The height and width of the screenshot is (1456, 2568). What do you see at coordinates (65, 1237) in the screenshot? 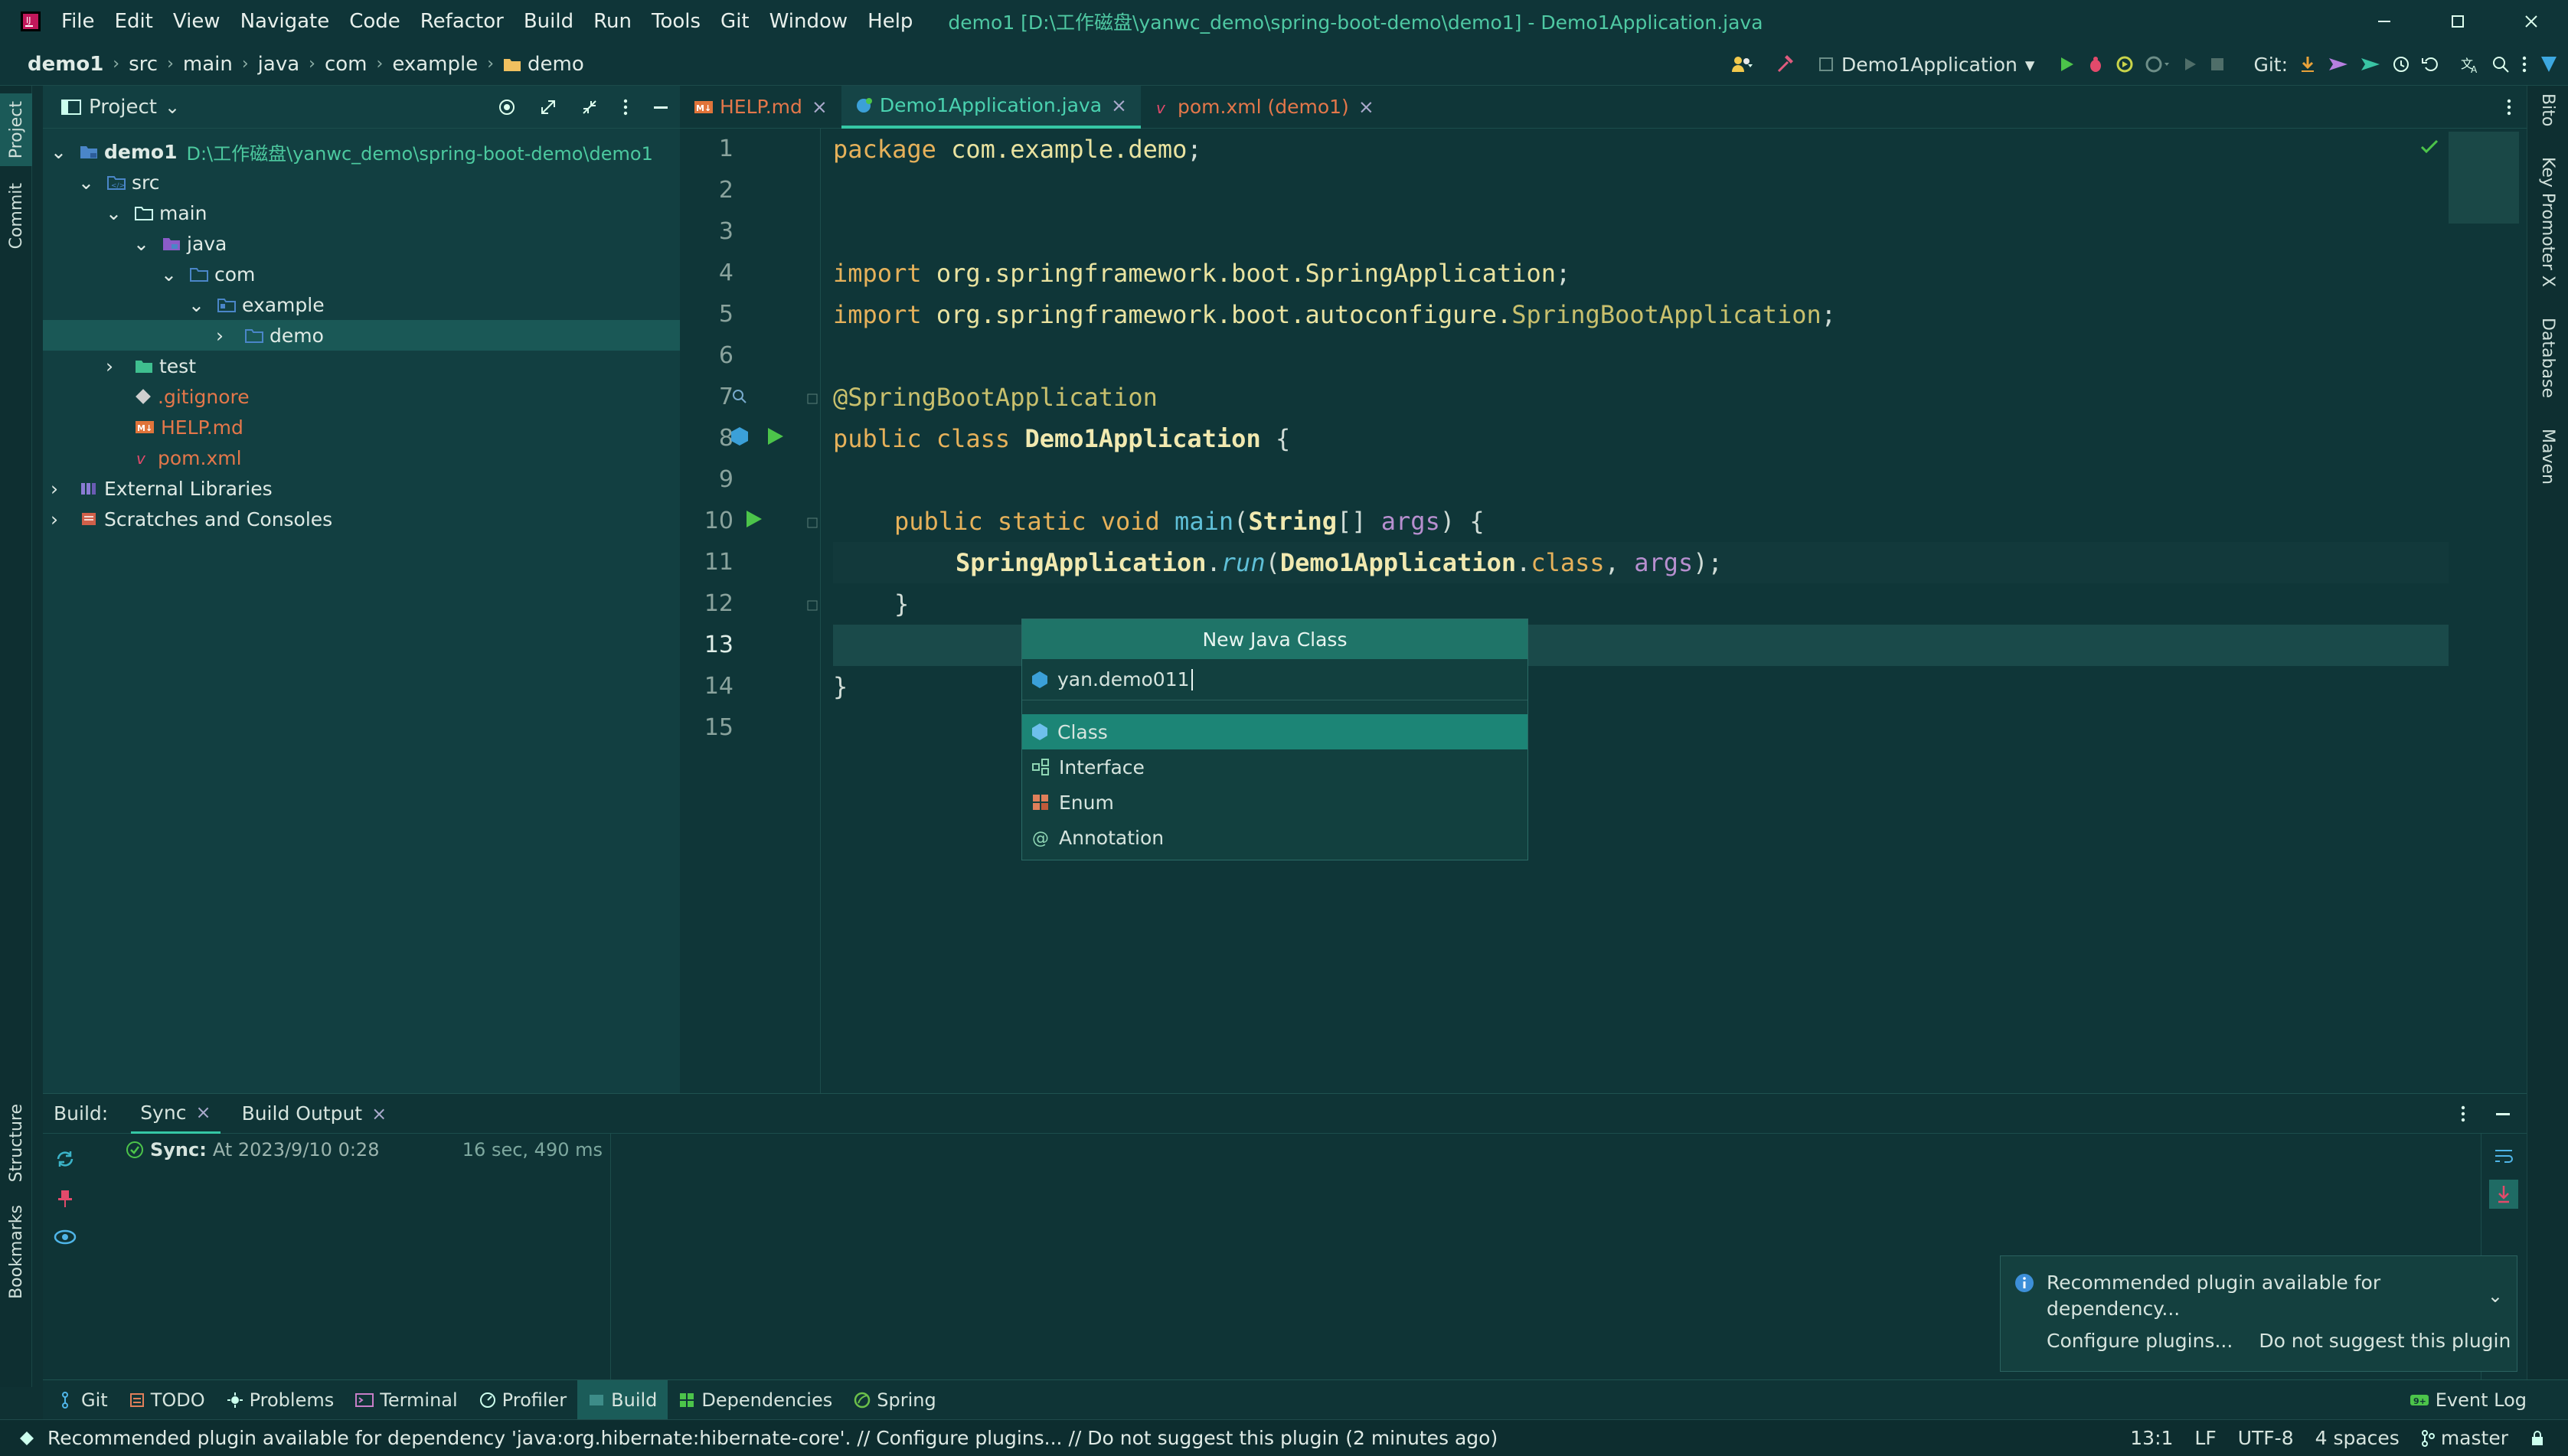
I see `eye-icon` at bounding box center [65, 1237].